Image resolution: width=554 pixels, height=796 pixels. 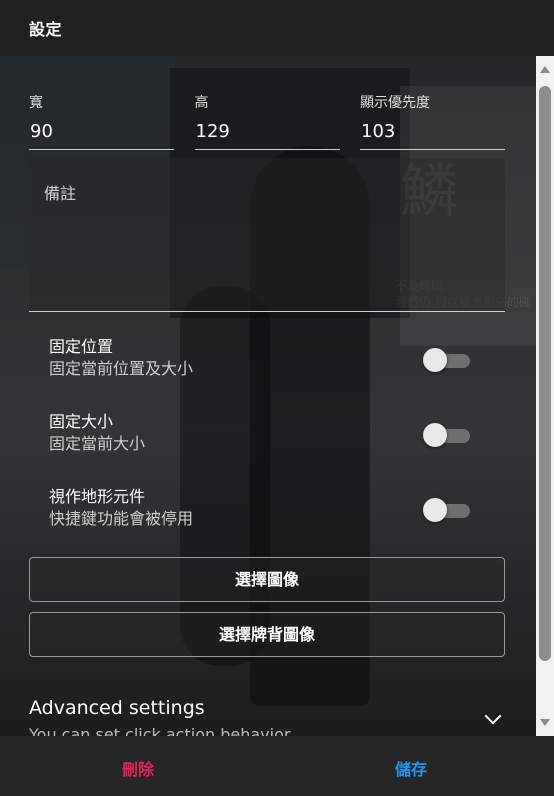 I want to click on height-label: 高, so click(x=201, y=103).